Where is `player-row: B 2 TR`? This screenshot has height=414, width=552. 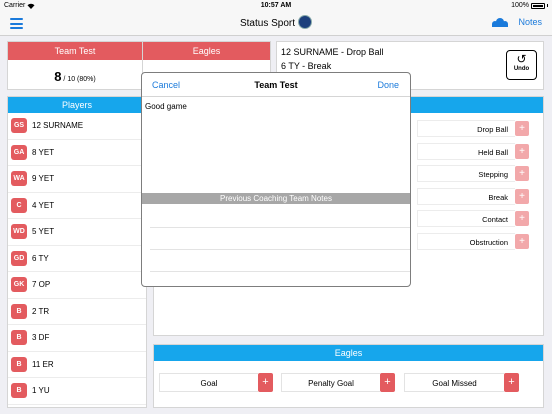
player-row: B 2 TR is located at coordinates (77, 312).